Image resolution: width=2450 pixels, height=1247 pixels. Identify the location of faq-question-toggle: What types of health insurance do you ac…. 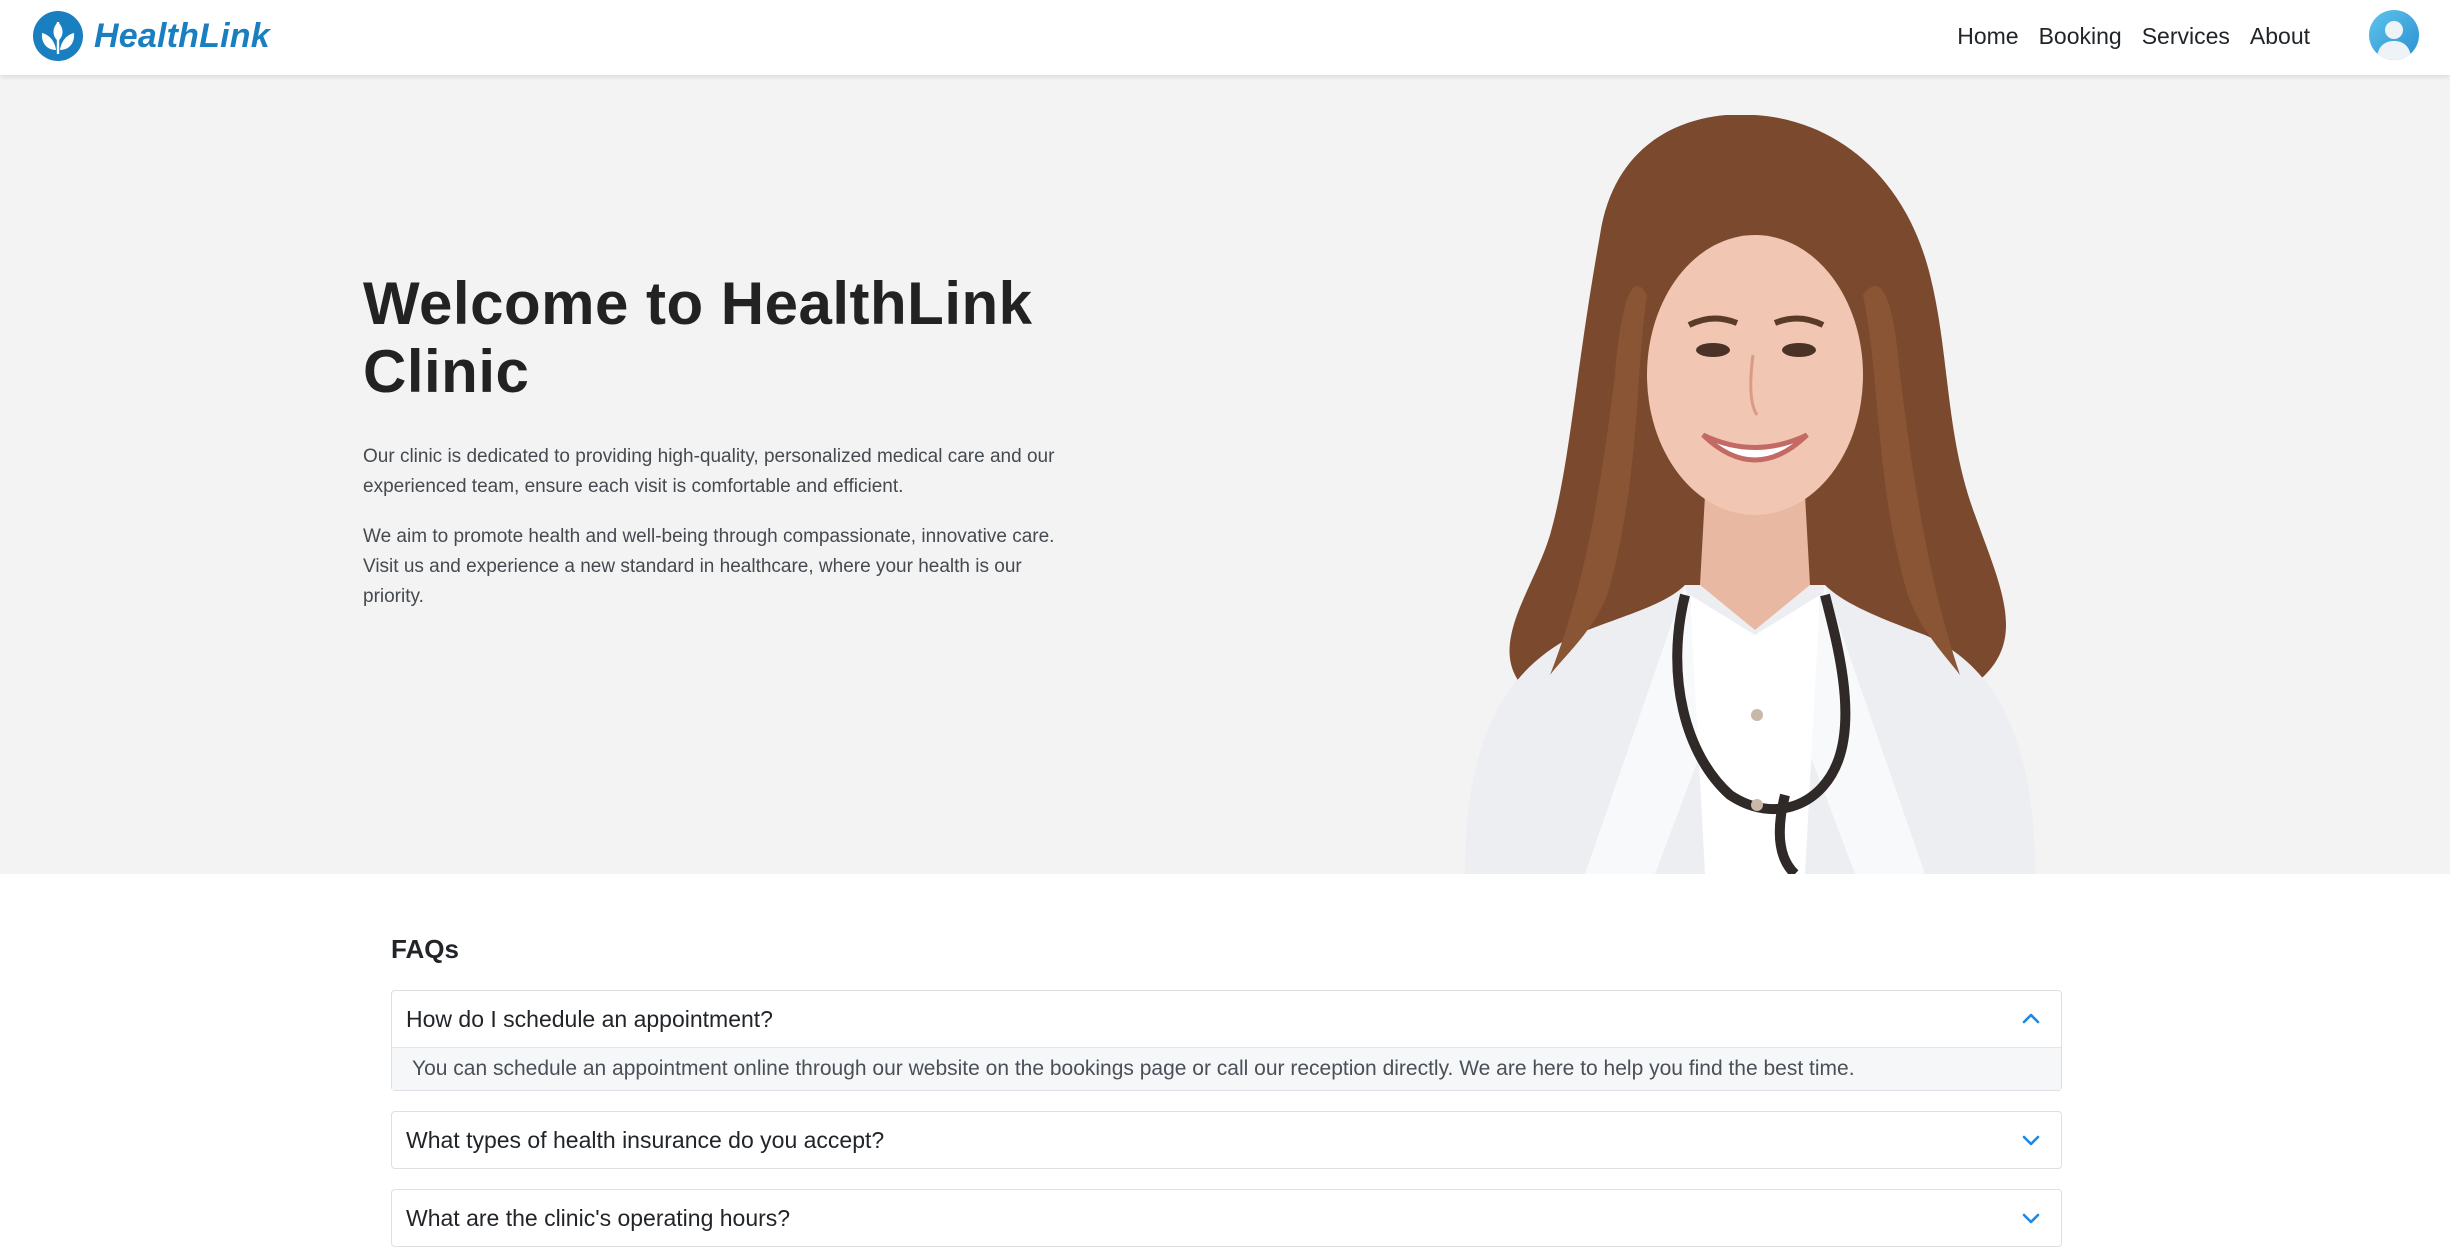
(1226, 1140).